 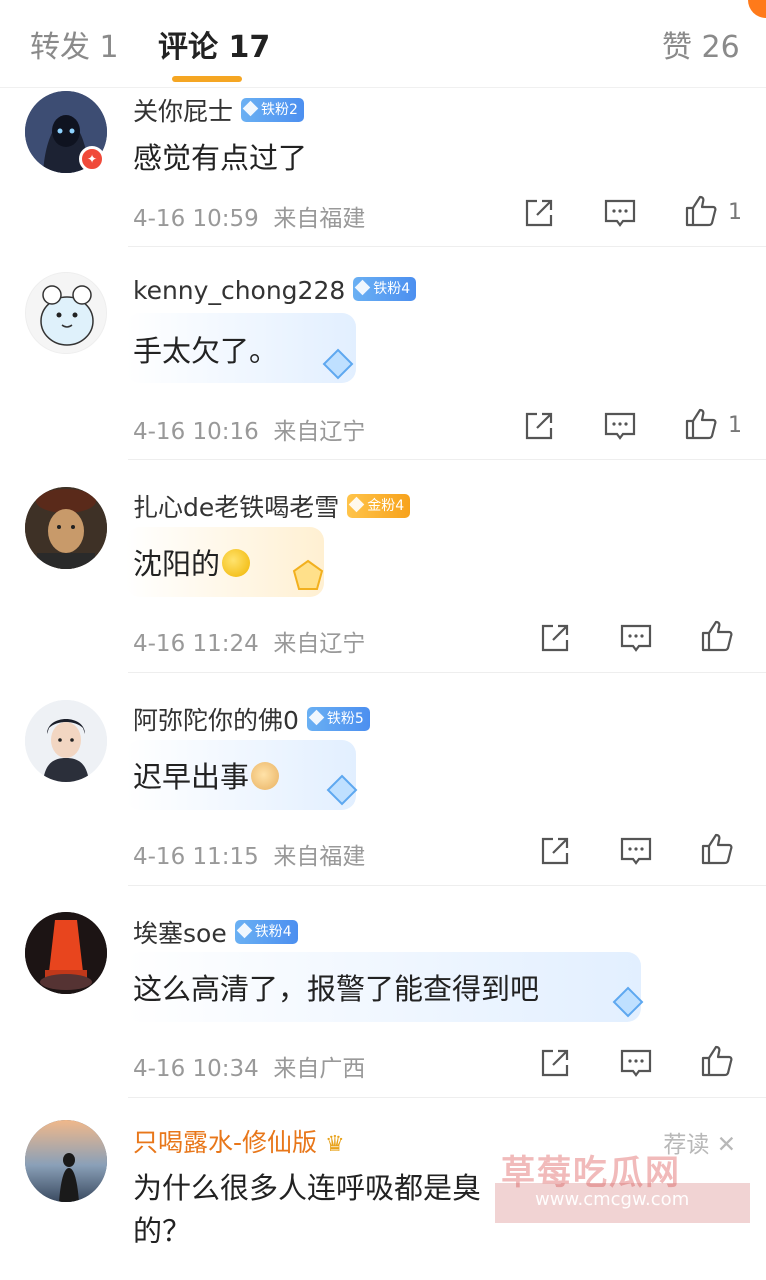 I want to click on tab-likes: 赞 26, so click(x=701, y=44).